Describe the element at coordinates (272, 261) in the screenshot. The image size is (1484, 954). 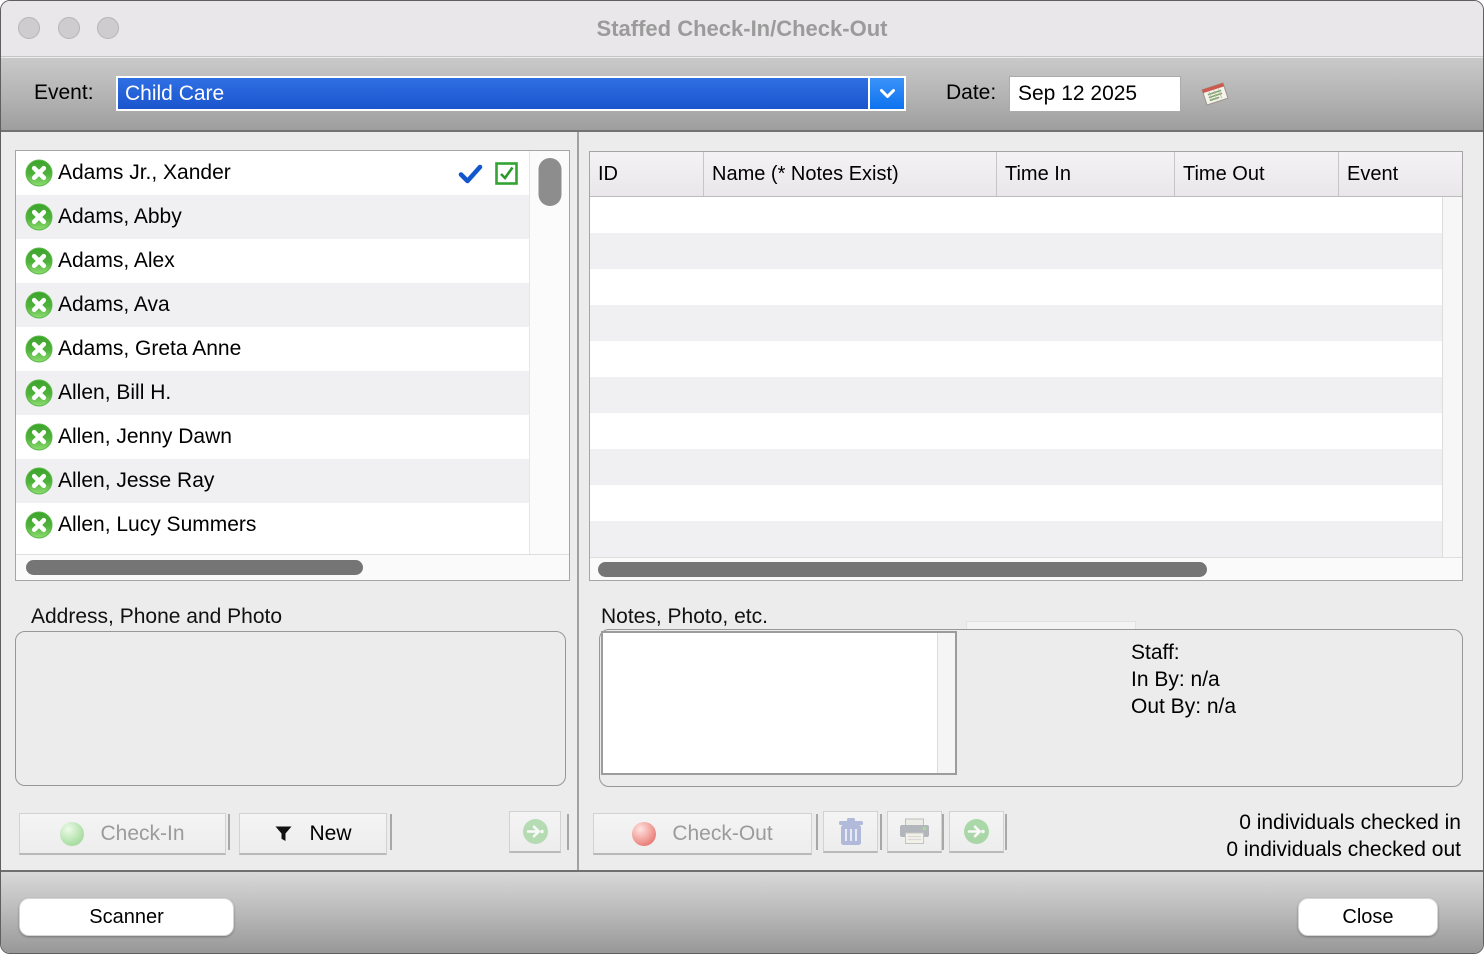
I see `list-item: Adams, Alex` at that location.